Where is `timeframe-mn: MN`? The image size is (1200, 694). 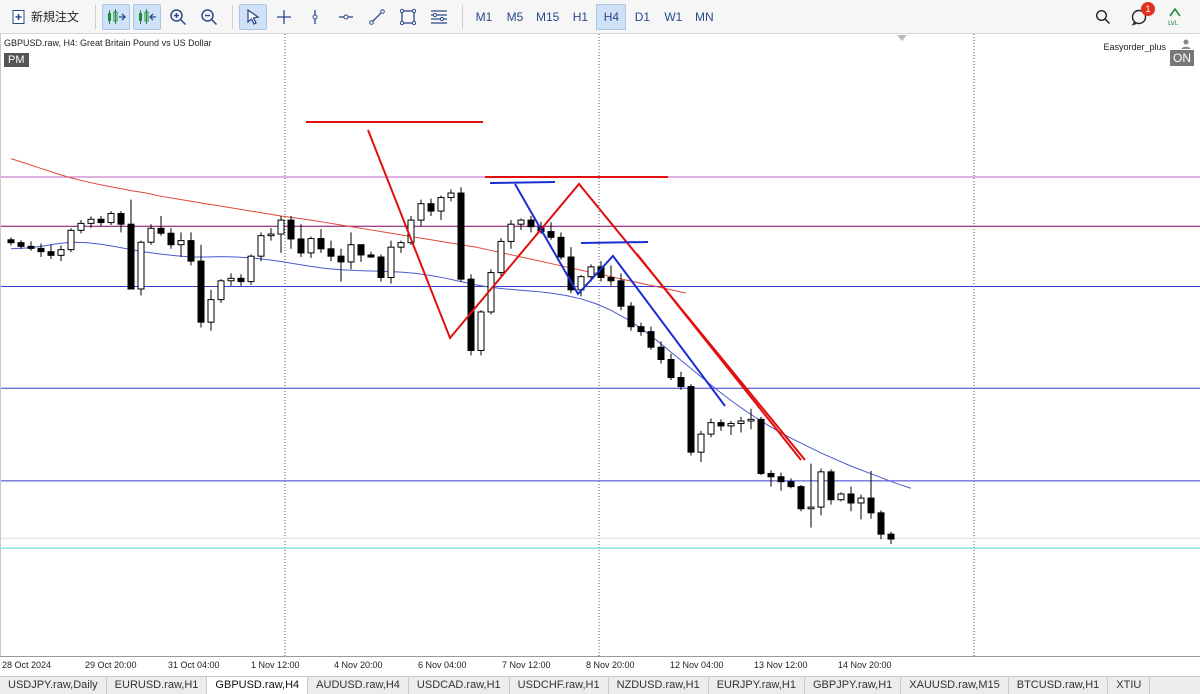
timeframe-mn: MN is located at coordinates (704, 17).